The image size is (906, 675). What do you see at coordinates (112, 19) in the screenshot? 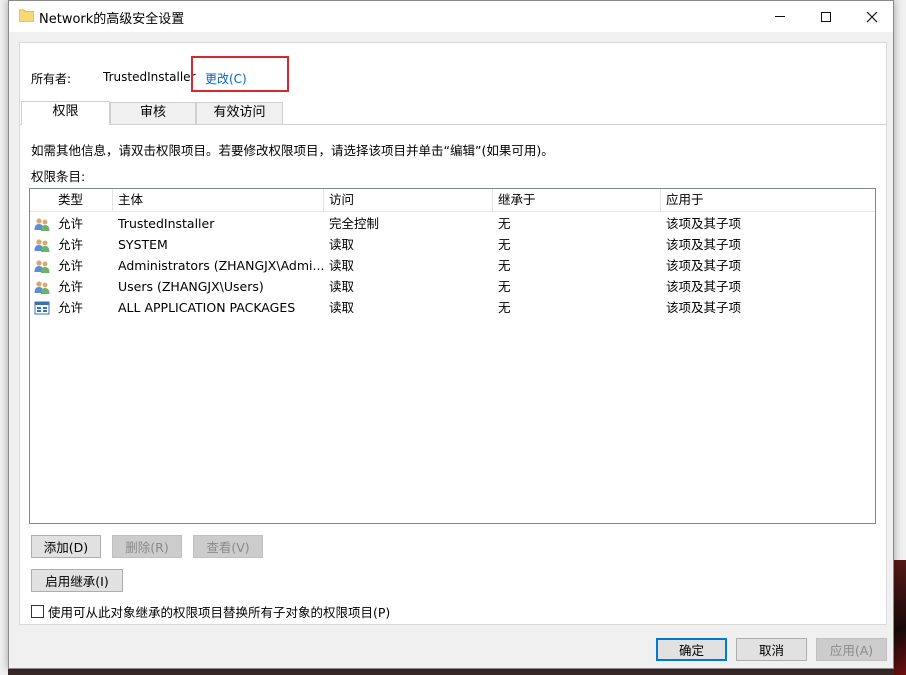
I see `window-title: Network的高级安全设置` at bounding box center [112, 19].